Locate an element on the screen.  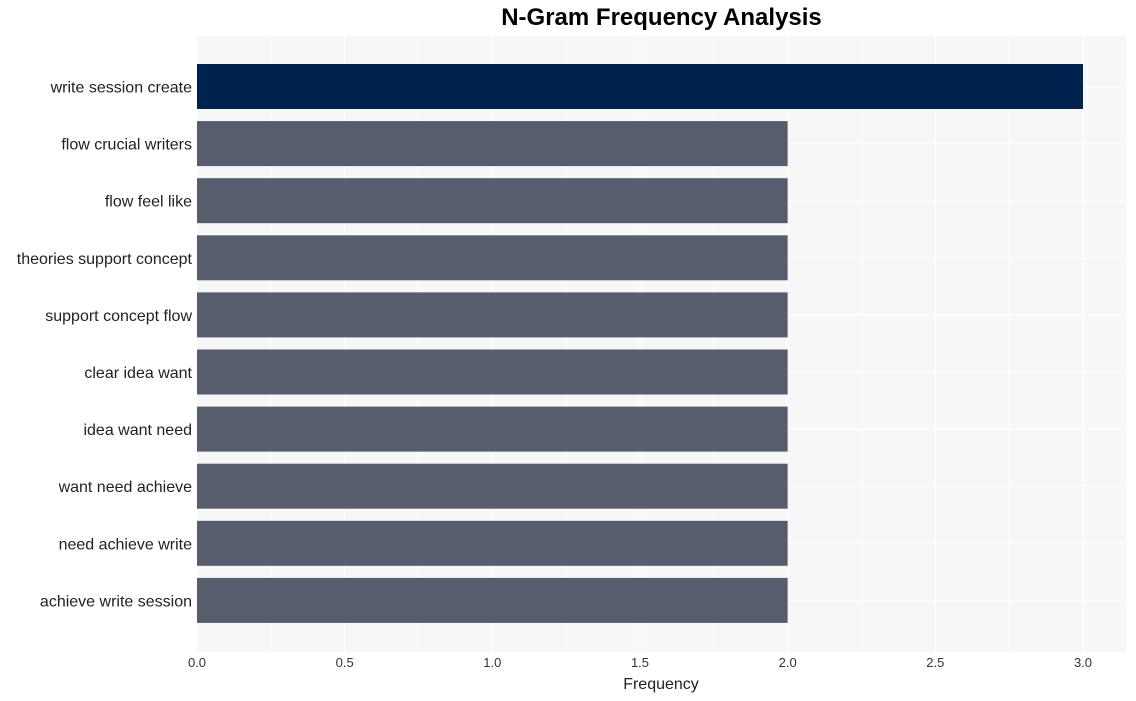
y-tick-label: write session create is located at coordinates (121, 88).